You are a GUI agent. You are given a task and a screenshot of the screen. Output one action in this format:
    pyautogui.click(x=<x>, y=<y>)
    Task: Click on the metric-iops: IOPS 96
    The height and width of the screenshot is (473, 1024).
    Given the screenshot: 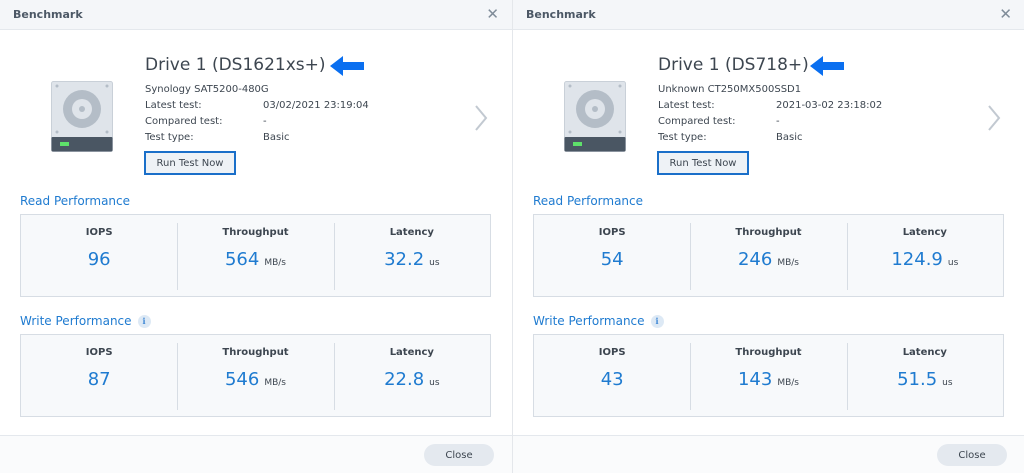 What is the action you would take?
    pyautogui.click(x=99, y=255)
    